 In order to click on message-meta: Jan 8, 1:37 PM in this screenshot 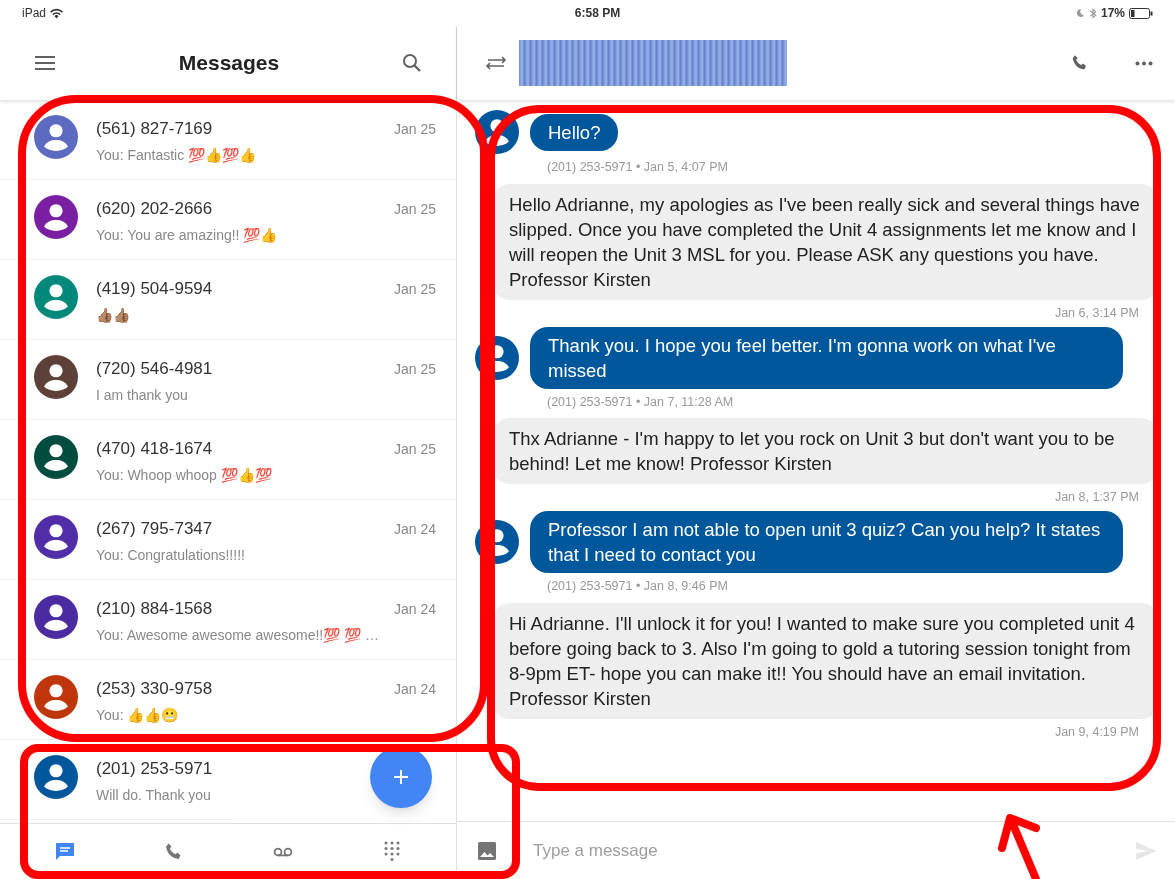, I will do `click(1096, 498)`.